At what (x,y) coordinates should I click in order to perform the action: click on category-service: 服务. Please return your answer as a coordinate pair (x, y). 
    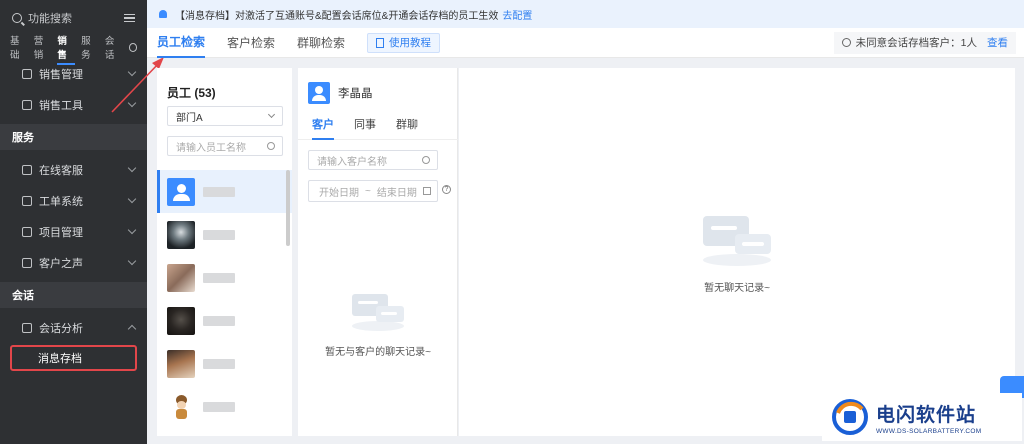
    Looking at the image, I should click on (90, 47).